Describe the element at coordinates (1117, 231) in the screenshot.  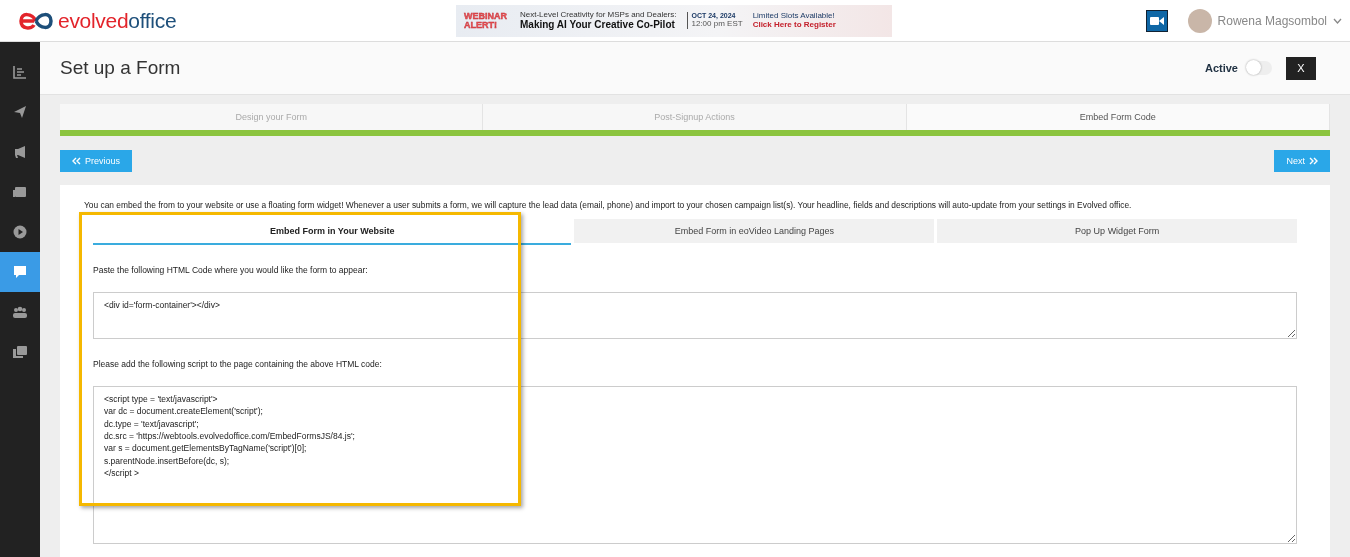
I see `tab: Pop Up Widget Form` at that location.